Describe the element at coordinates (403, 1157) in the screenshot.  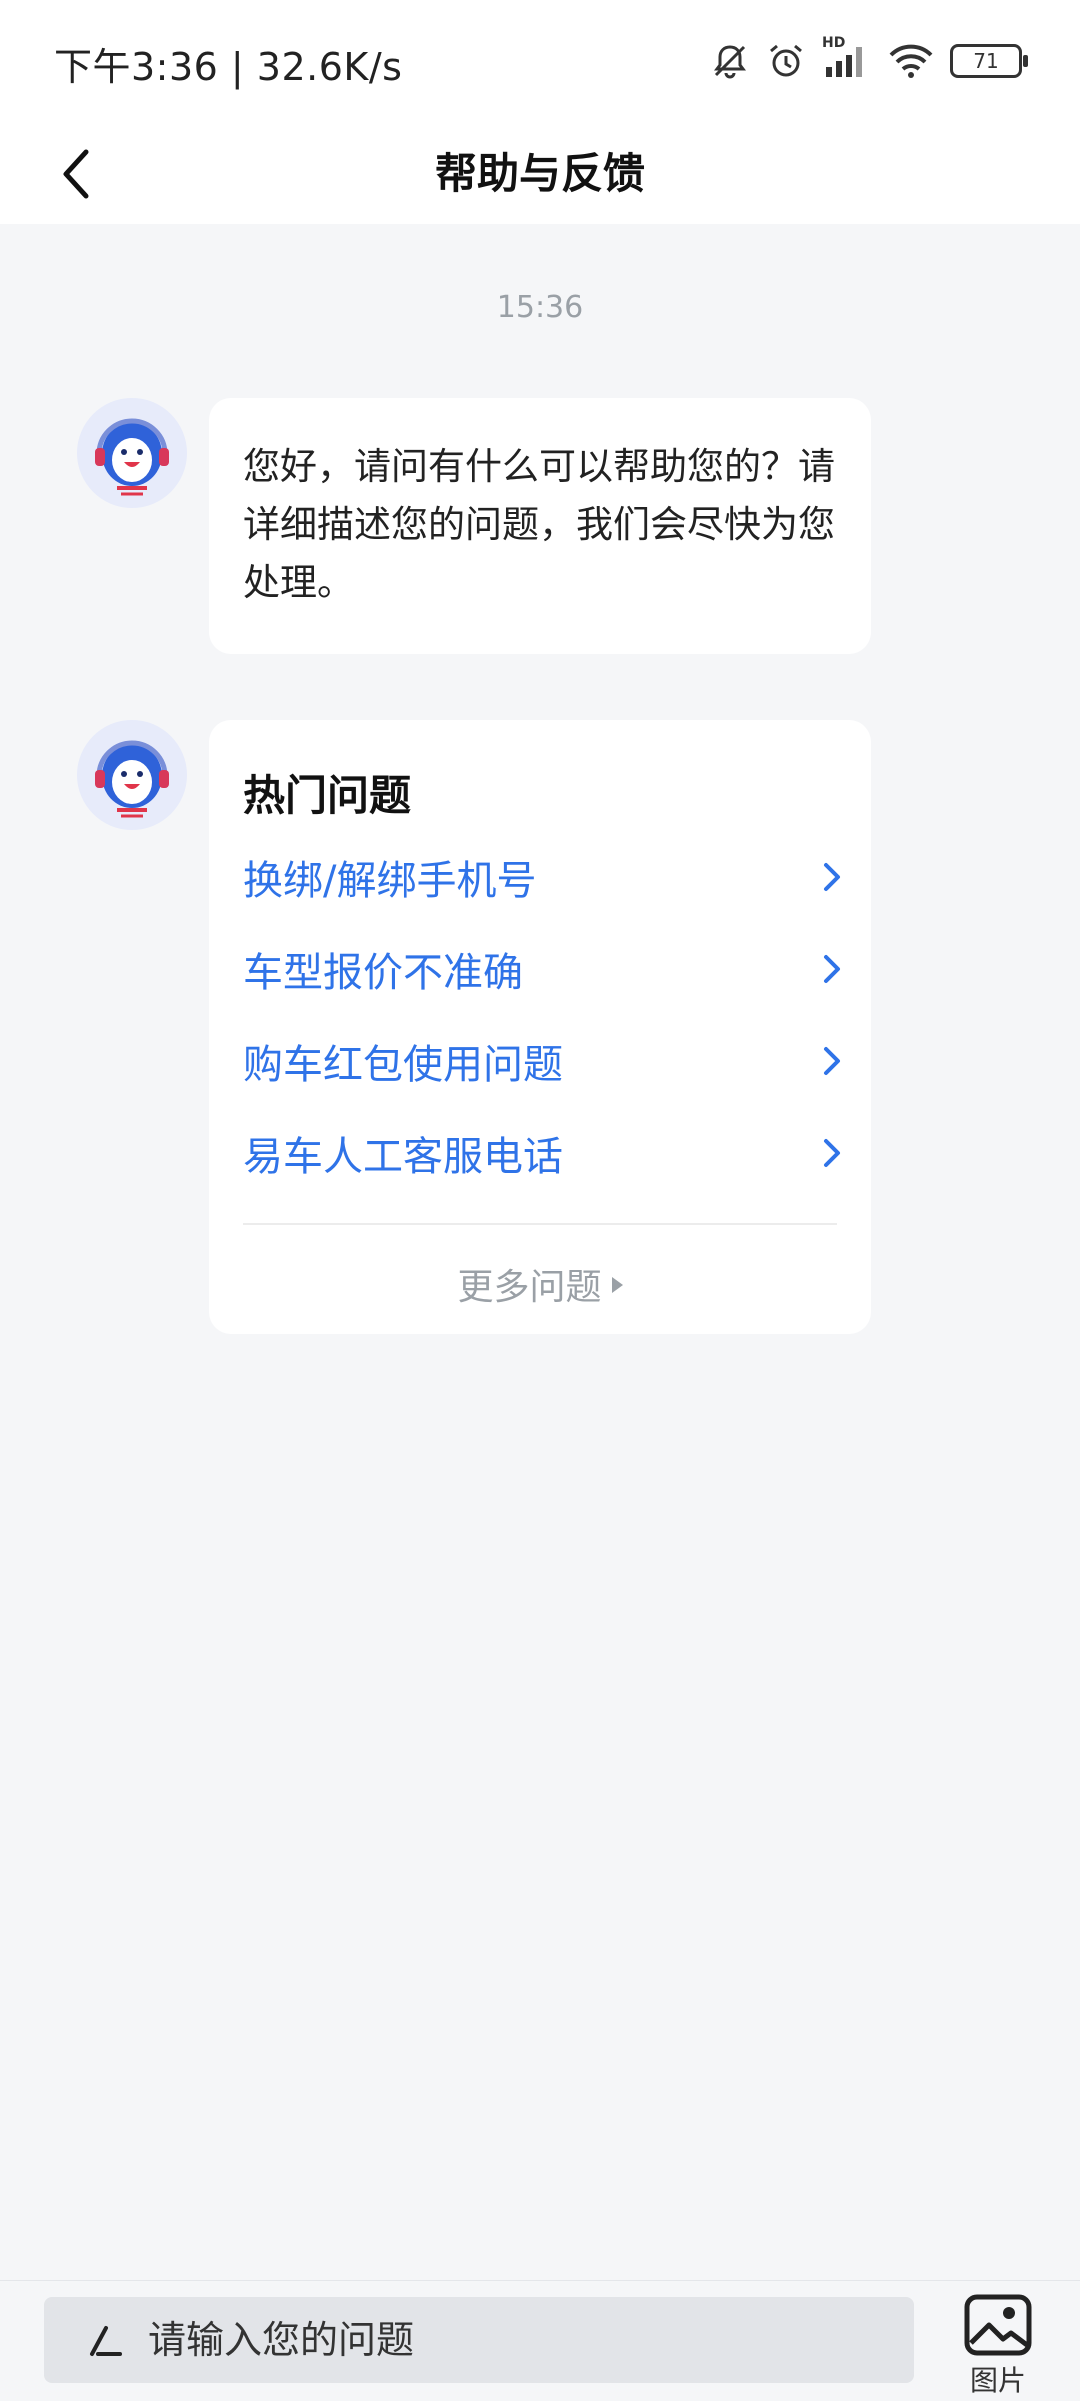
I see `faq-item-label: 易车人工客服电话` at that location.